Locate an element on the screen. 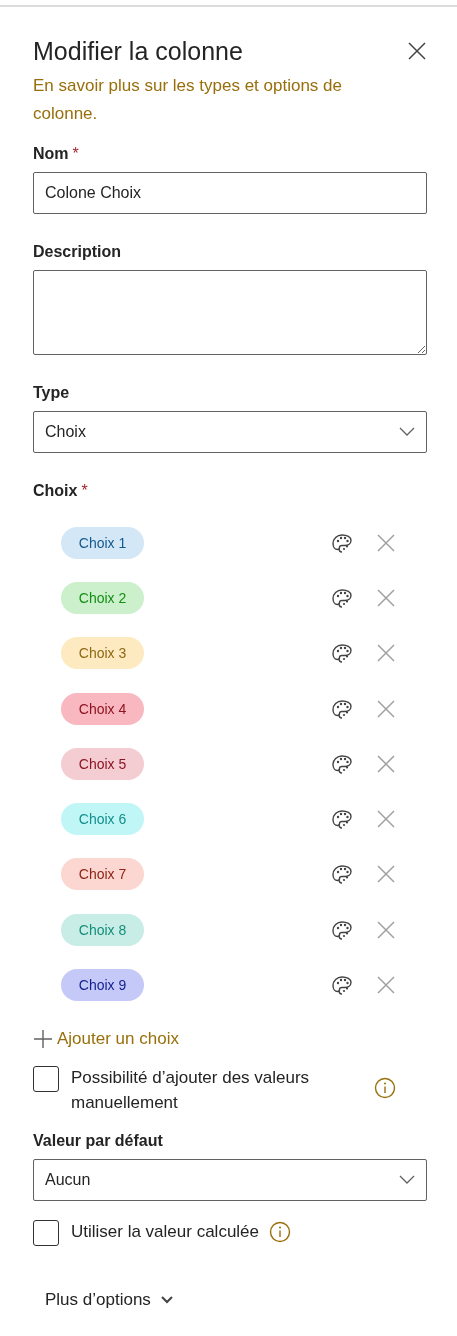 Image resolution: width=457 pixels, height=1336 pixels. choice-tag: Choix 7 is located at coordinates (102, 874).